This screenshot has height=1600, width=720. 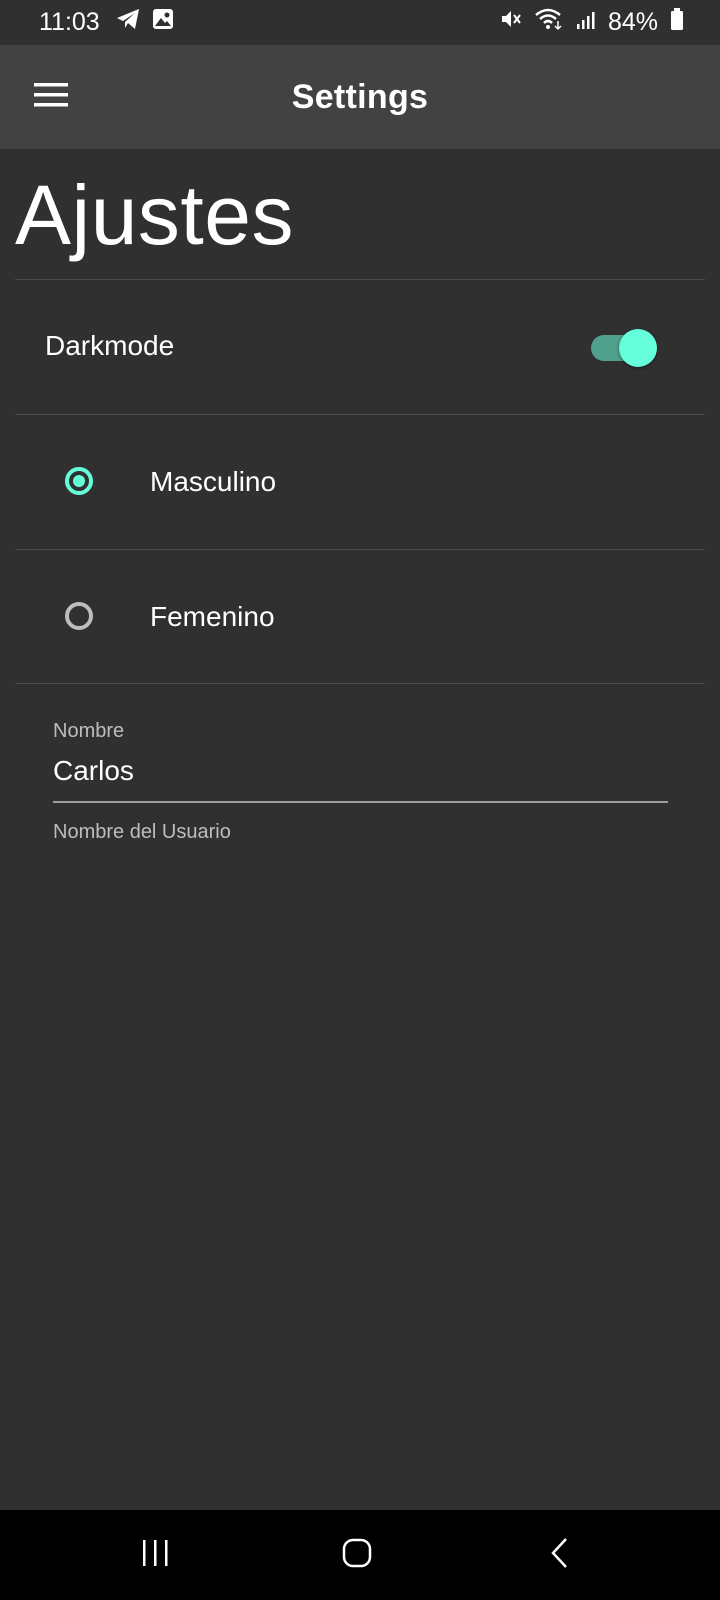 What do you see at coordinates (154, 215) in the screenshot?
I see `page-heading: Ajustes` at bounding box center [154, 215].